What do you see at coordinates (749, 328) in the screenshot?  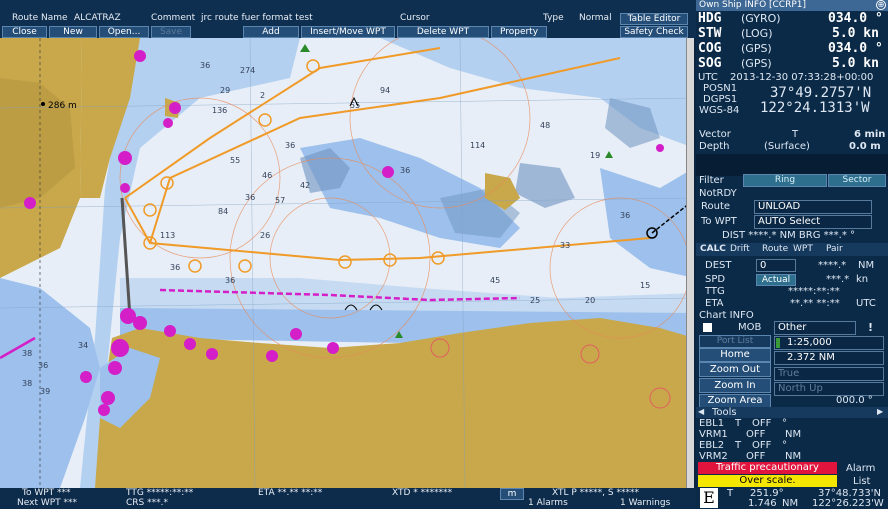 I see `mob-label: MOB` at bounding box center [749, 328].